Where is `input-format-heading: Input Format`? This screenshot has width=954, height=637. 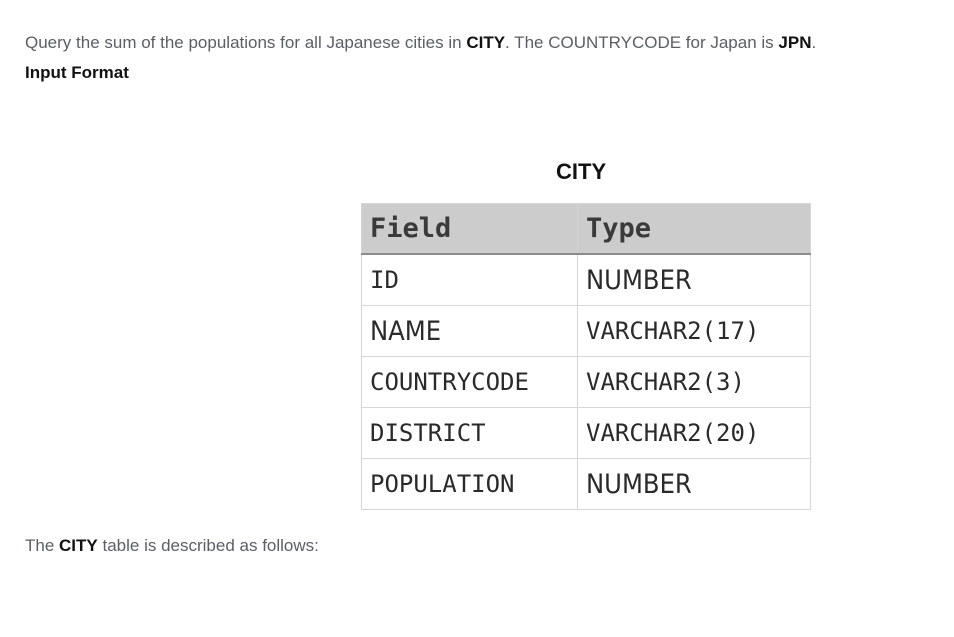 input-format-heading: Input Format is located at coordinates (77, 72).